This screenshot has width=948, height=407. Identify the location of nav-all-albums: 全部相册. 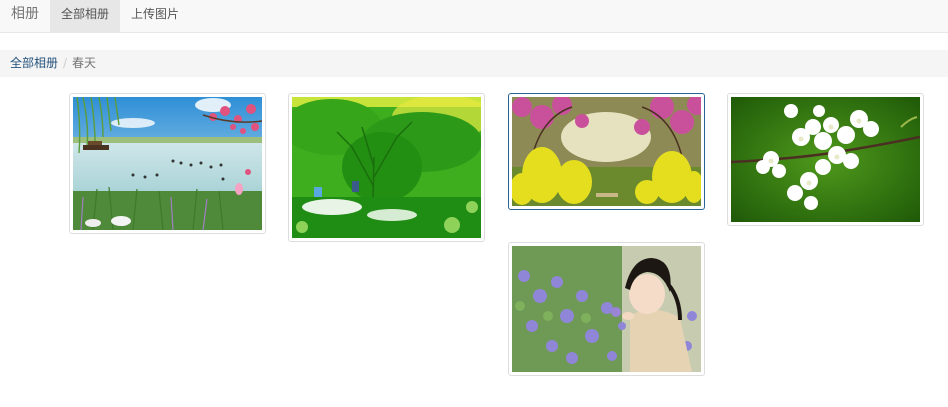
(85, 16).